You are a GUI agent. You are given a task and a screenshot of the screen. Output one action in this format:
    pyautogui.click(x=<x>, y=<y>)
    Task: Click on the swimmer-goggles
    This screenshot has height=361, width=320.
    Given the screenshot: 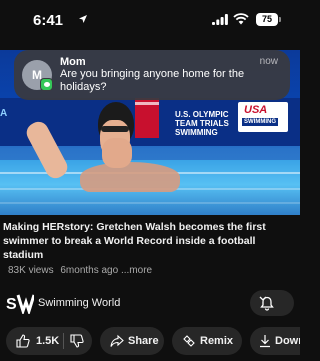 What is the action you would take?
    pyautogui.click(x=115, y=129)
    